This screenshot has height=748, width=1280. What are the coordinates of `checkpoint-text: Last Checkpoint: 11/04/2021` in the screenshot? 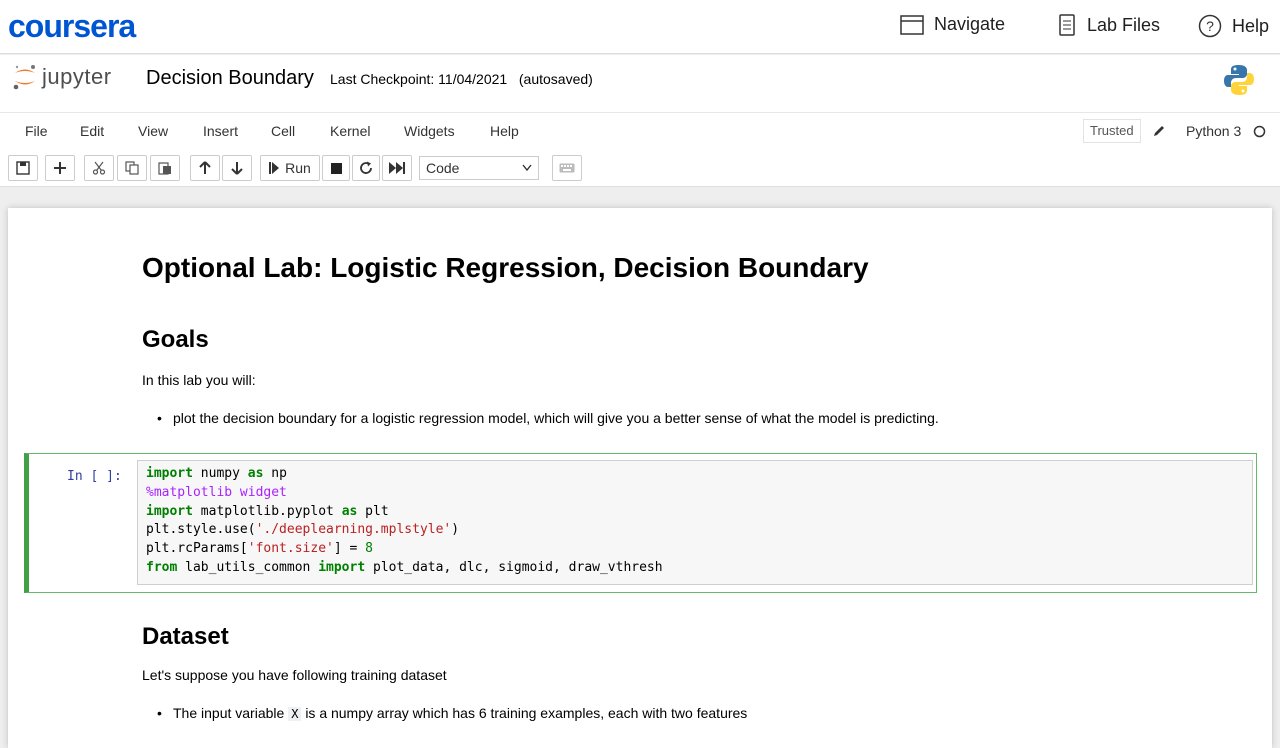 It's located at (419, 79).